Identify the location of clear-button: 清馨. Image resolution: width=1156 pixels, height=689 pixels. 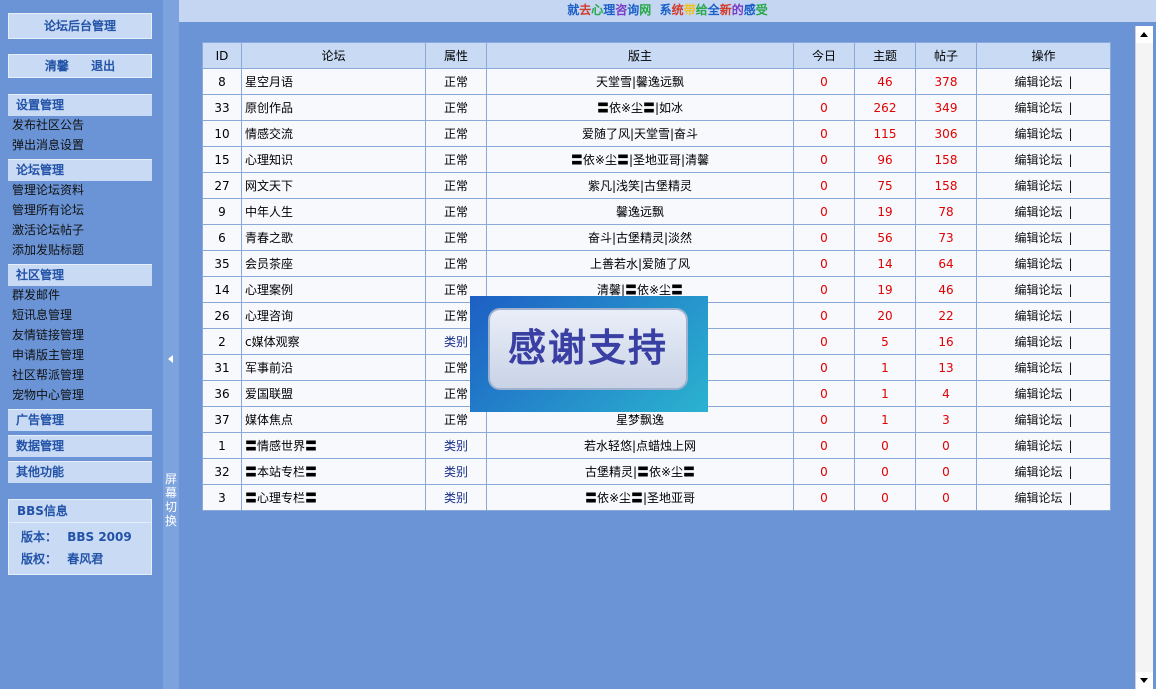
(57, 66).